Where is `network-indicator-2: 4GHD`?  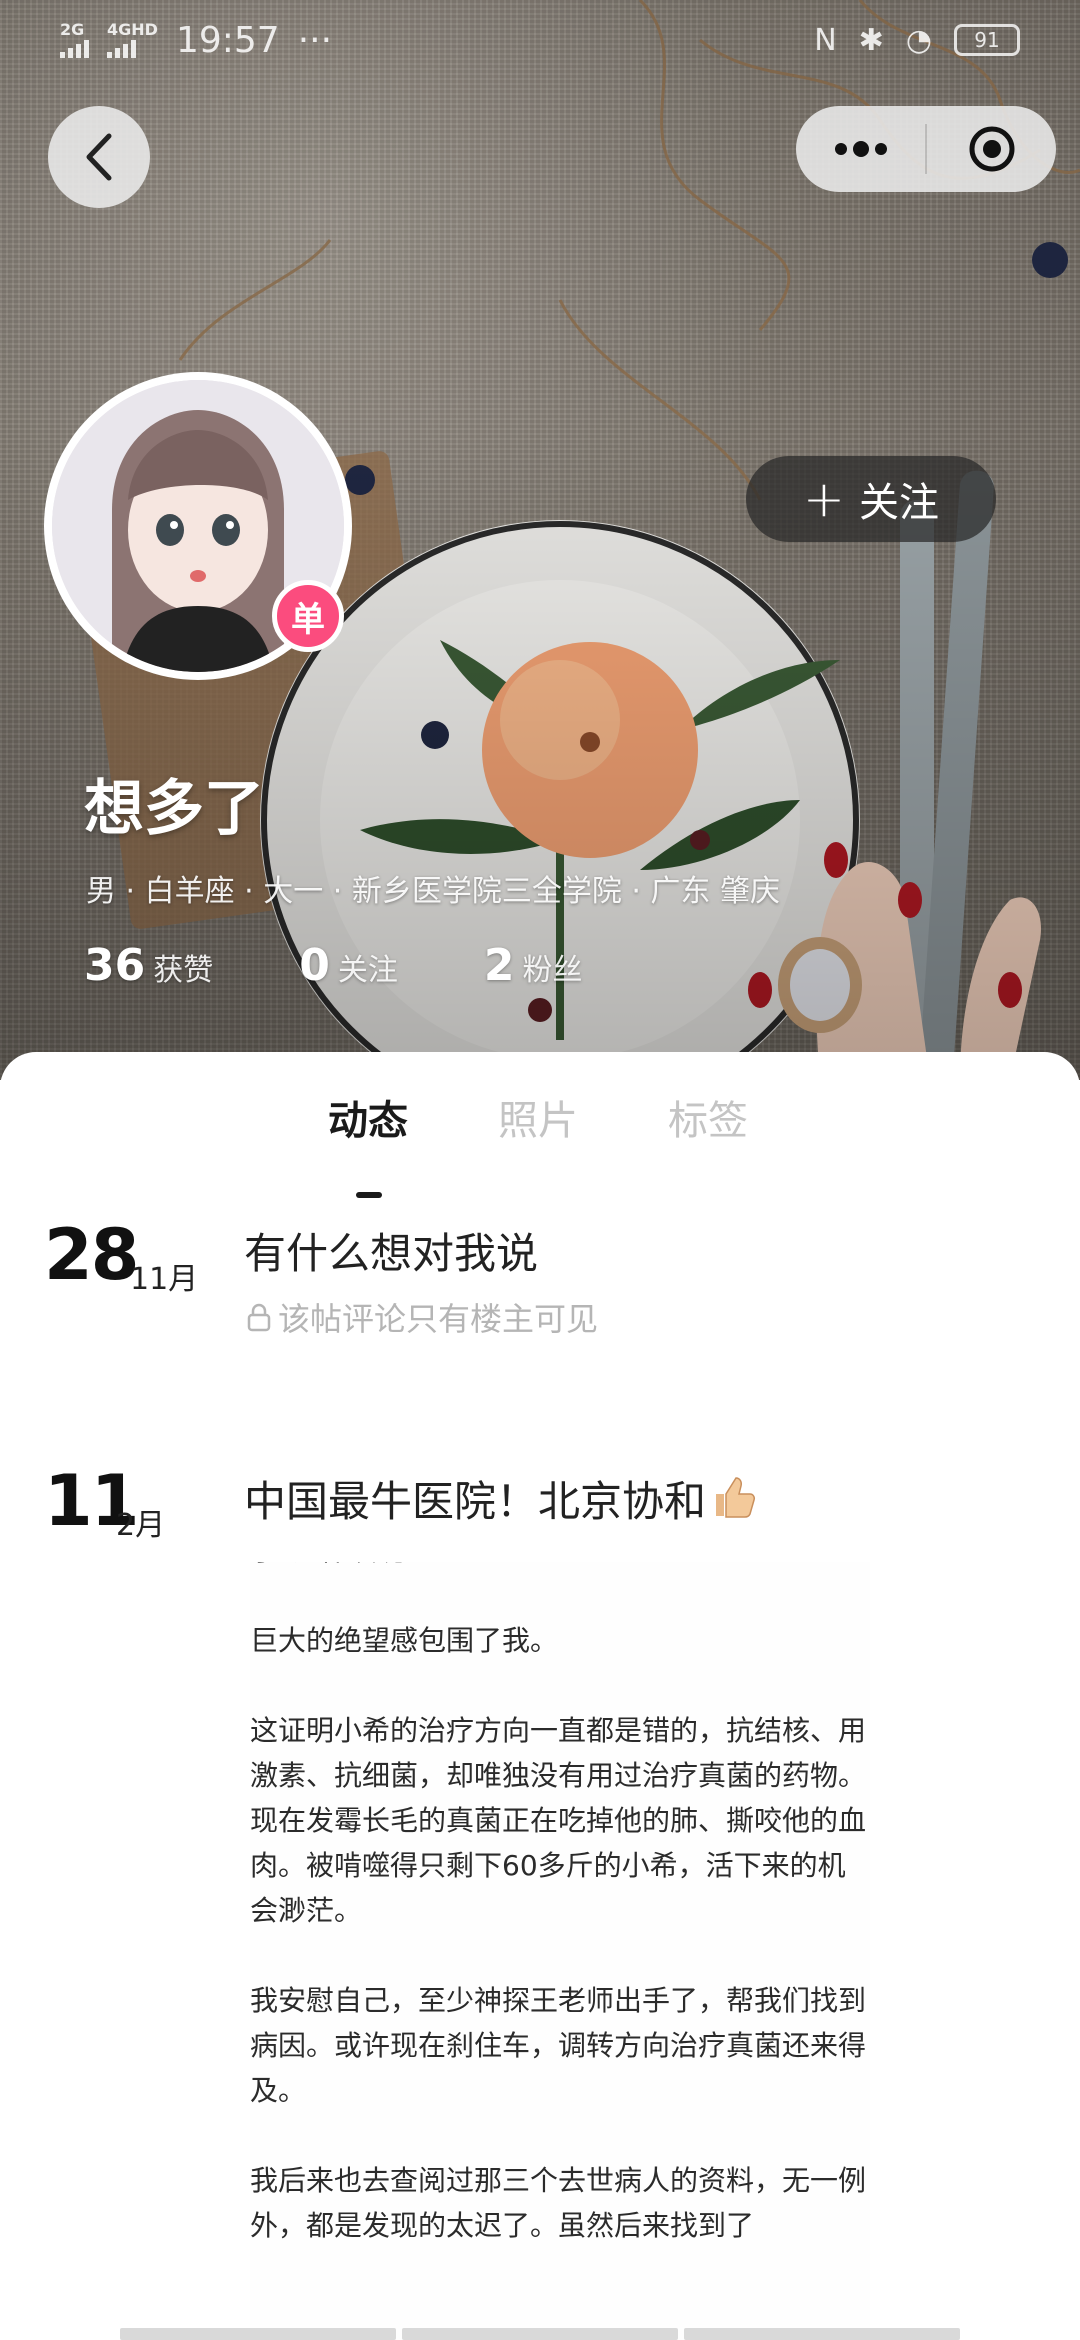 network-indicator-2: 4GHD is located at coordinates (132, 40).